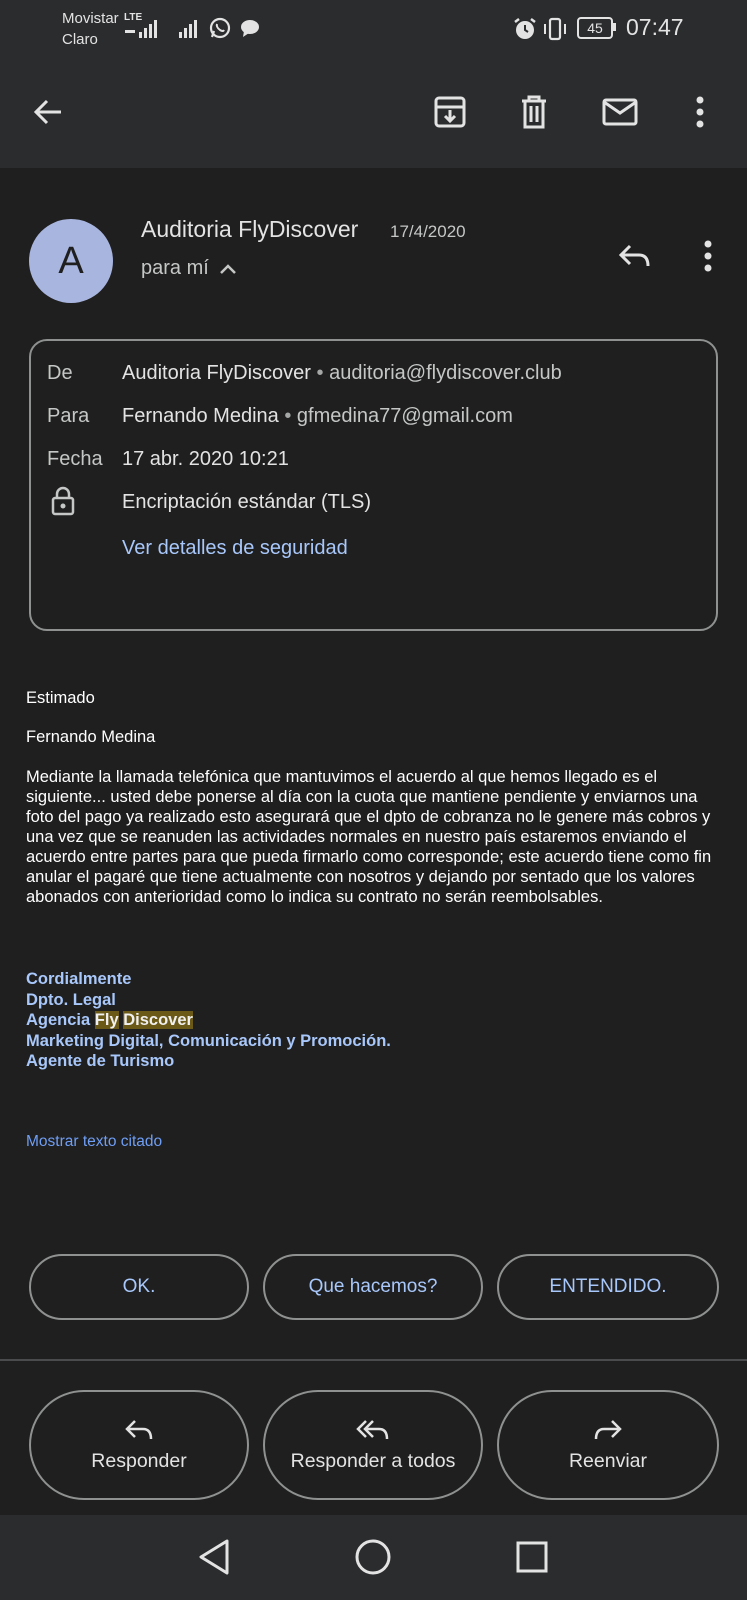  I want to click on battery-indicator: 45, so click(595, 28).